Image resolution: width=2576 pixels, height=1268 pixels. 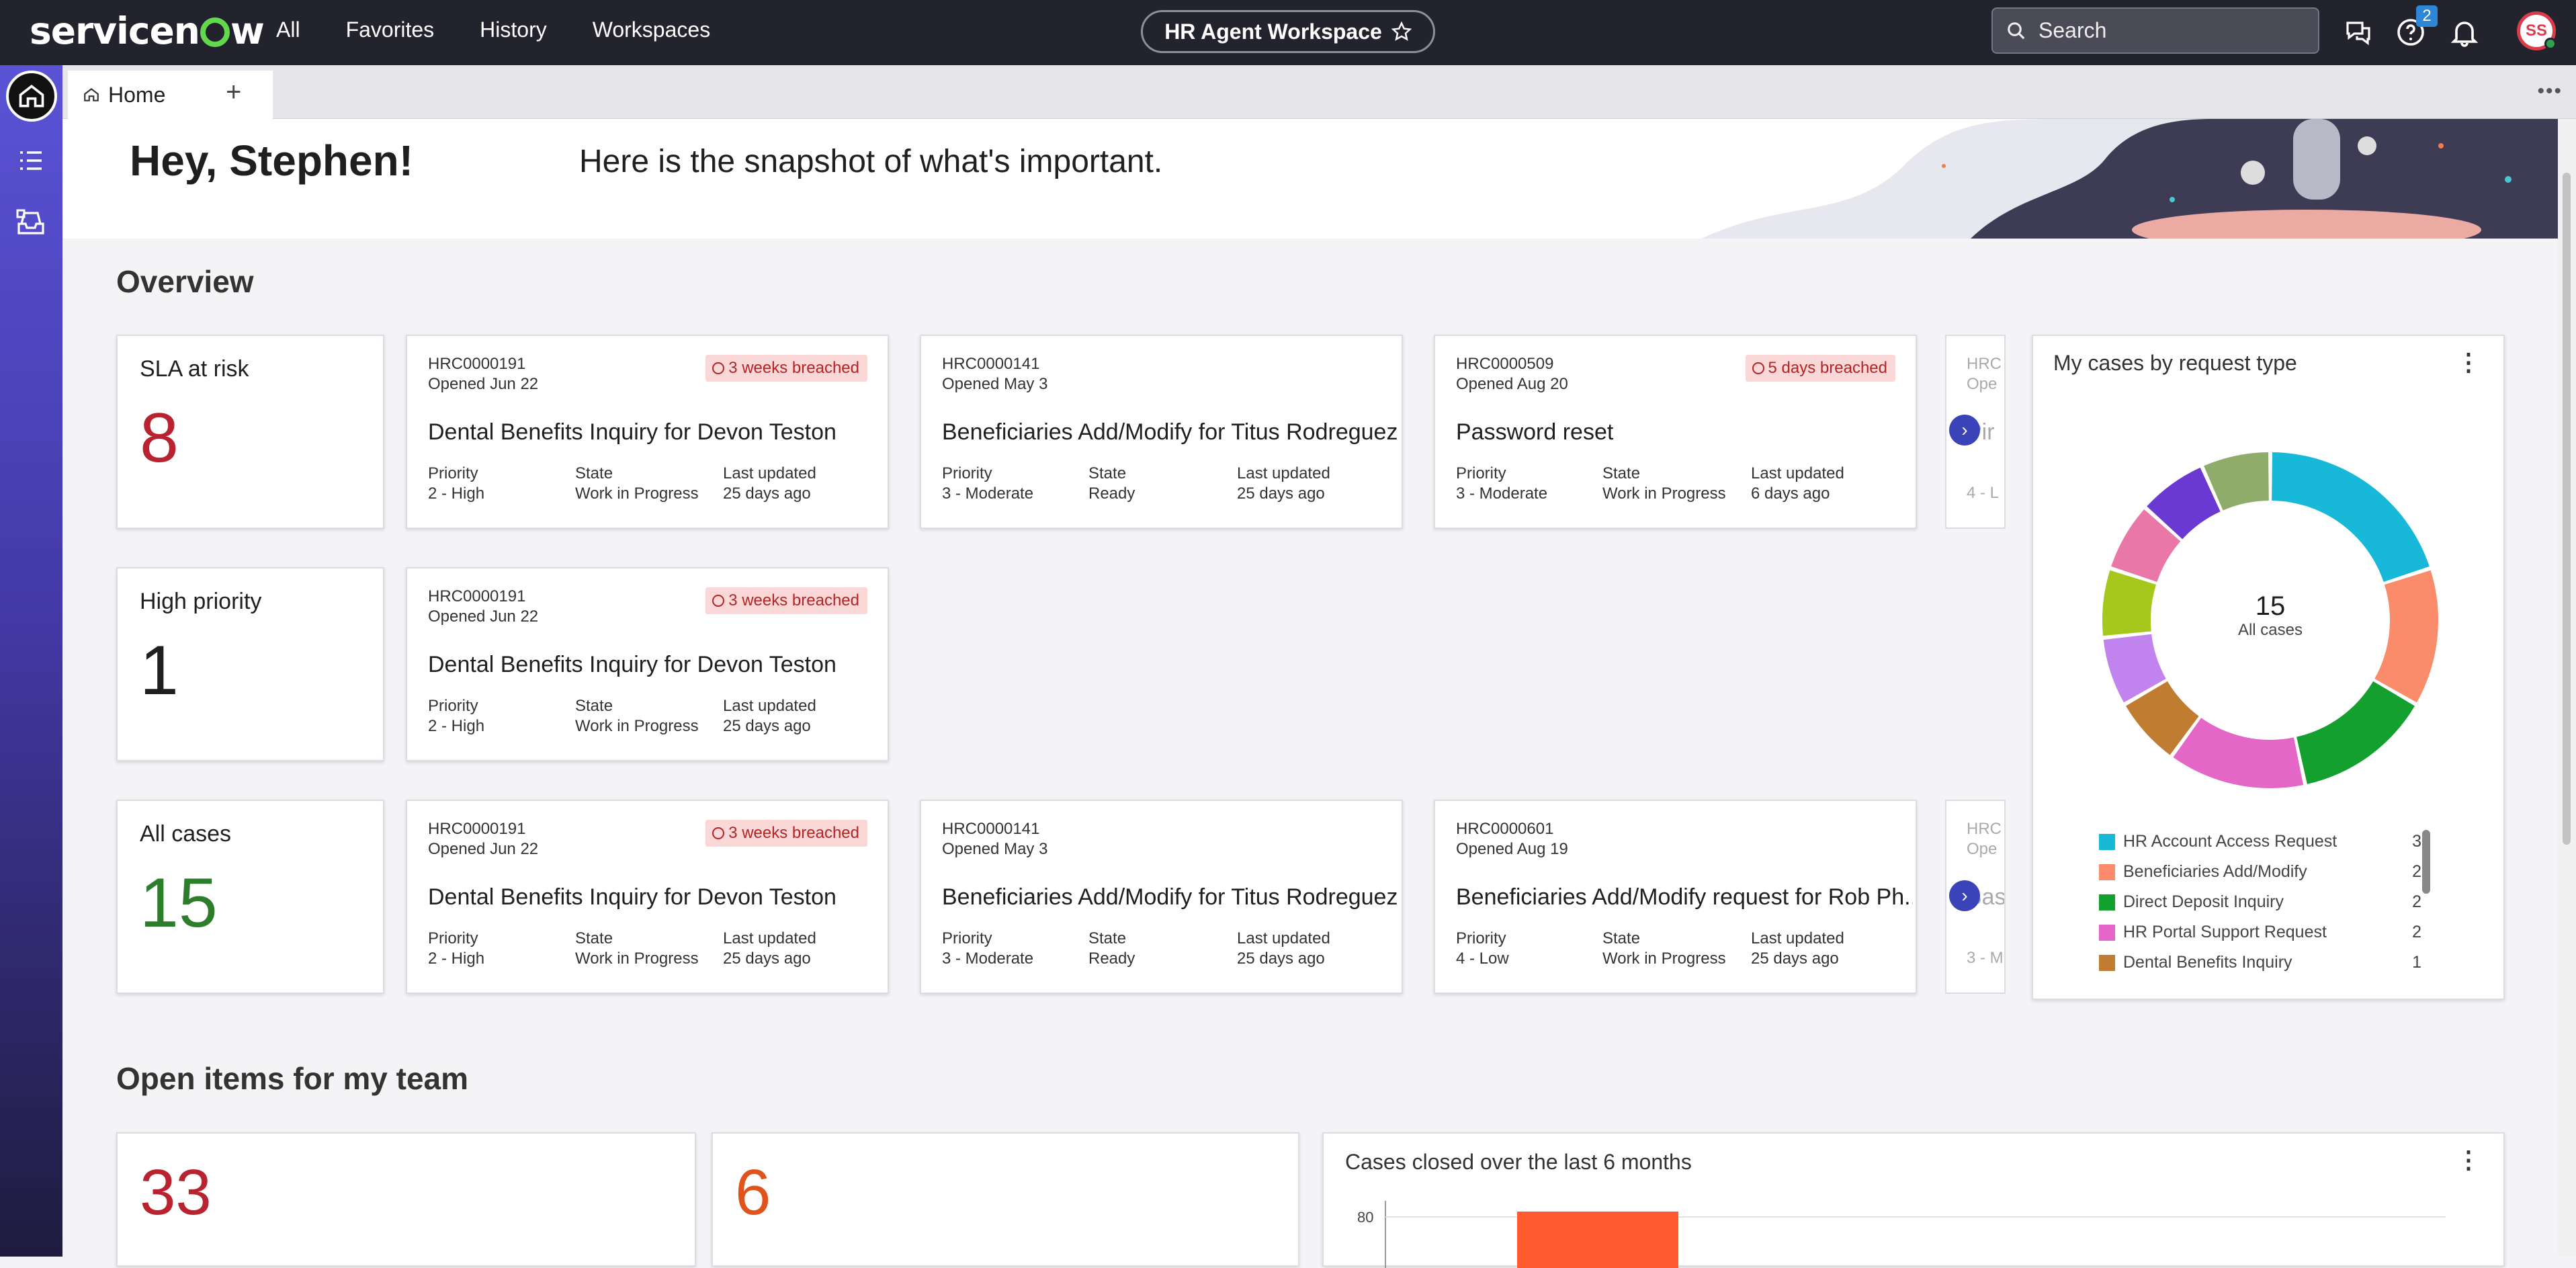 I want to click on kpi-label: All cases, so click(x=186, y=834).